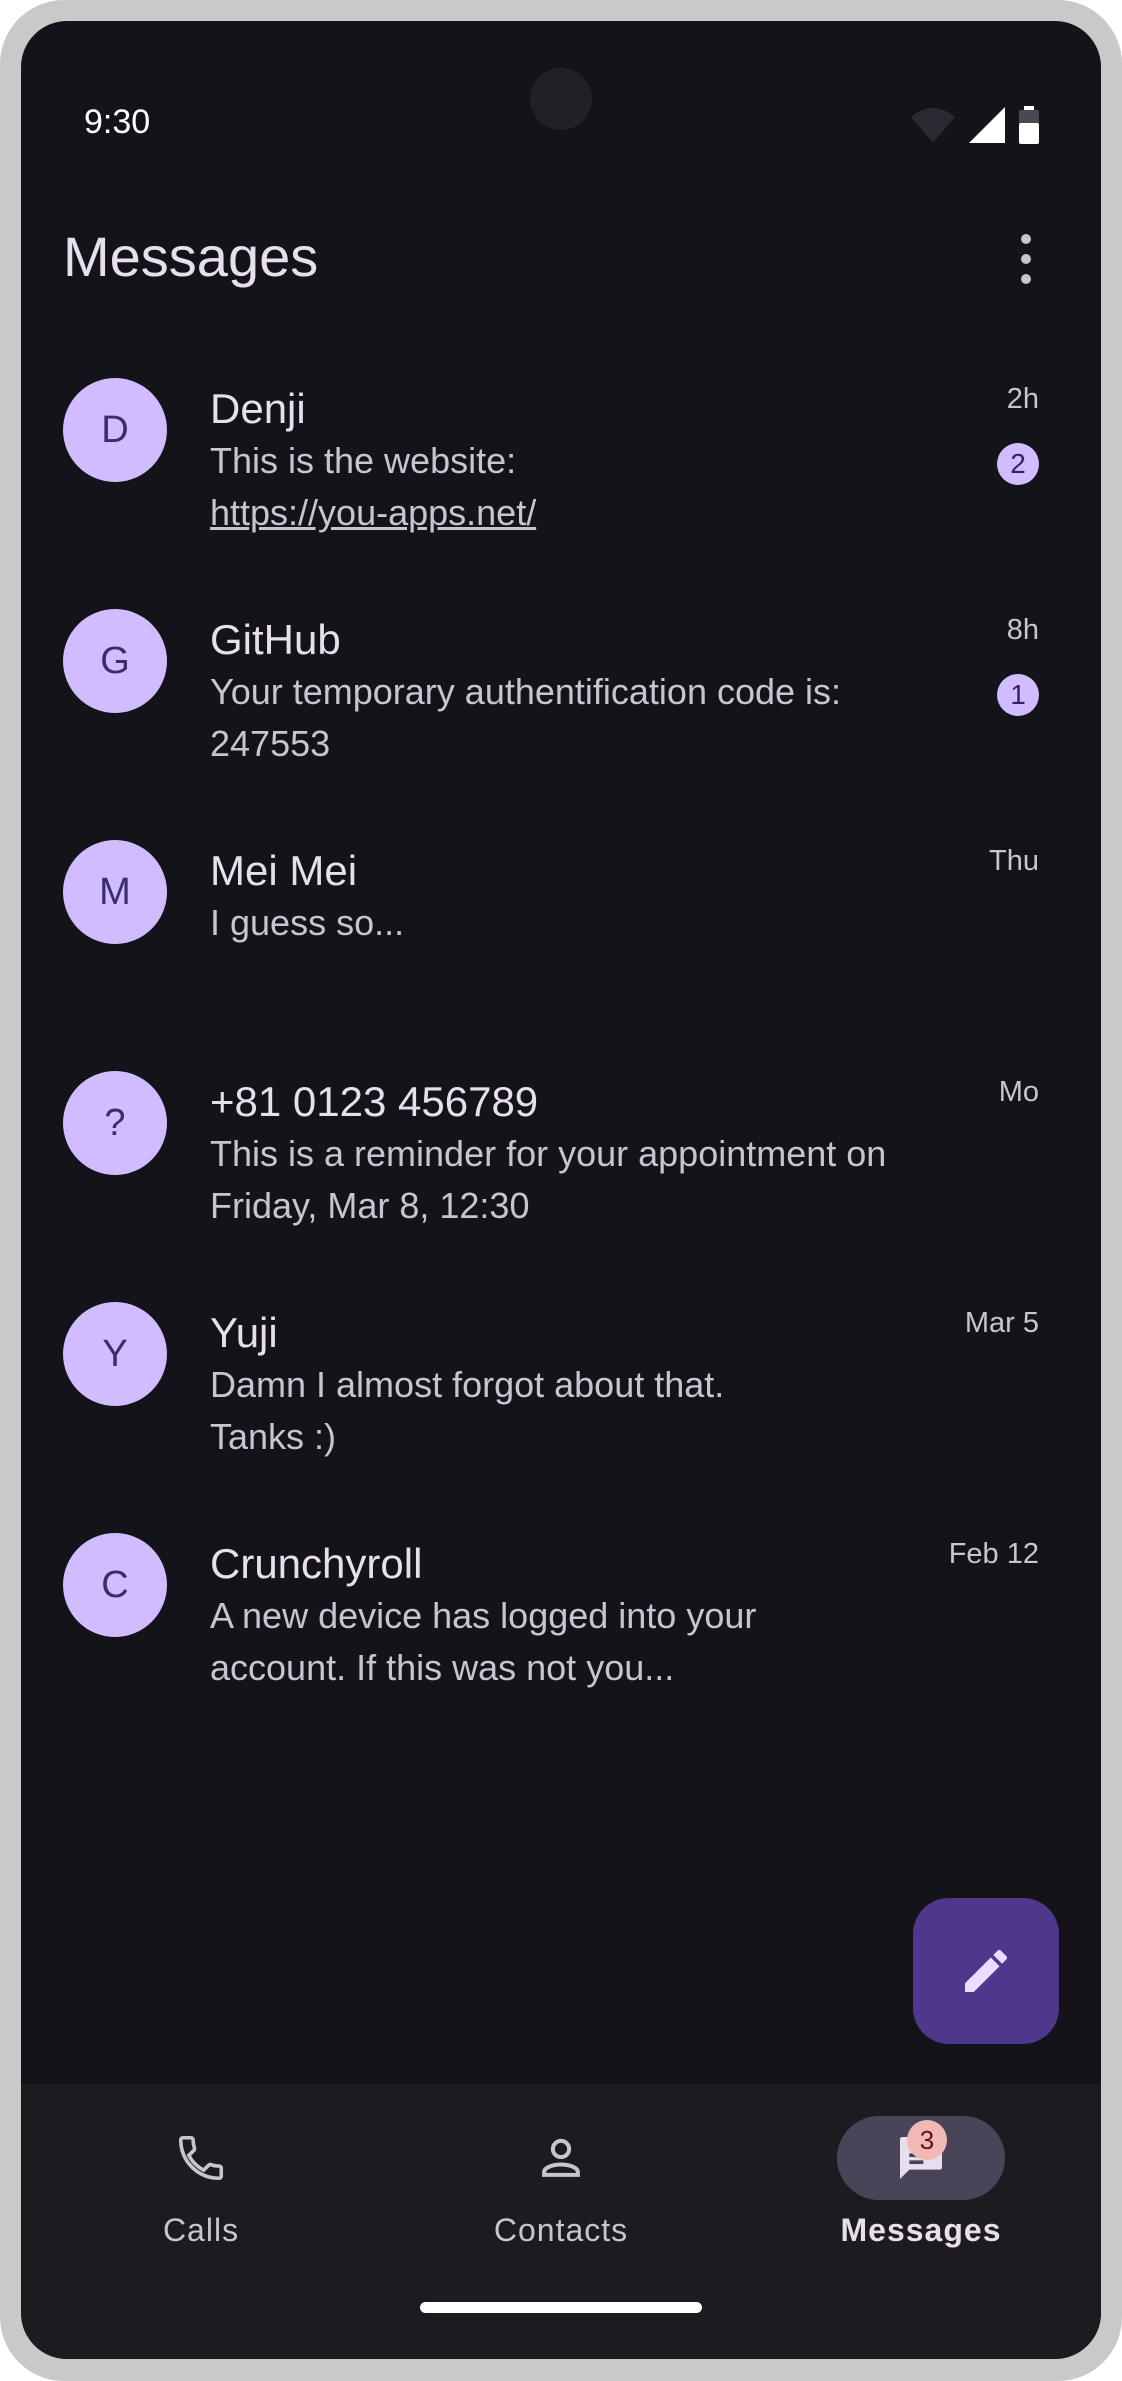  What do you see at coordinates (1022, 399) in the screenshot?
I see `message-time: 2h` at bounding box center [1022, 399].